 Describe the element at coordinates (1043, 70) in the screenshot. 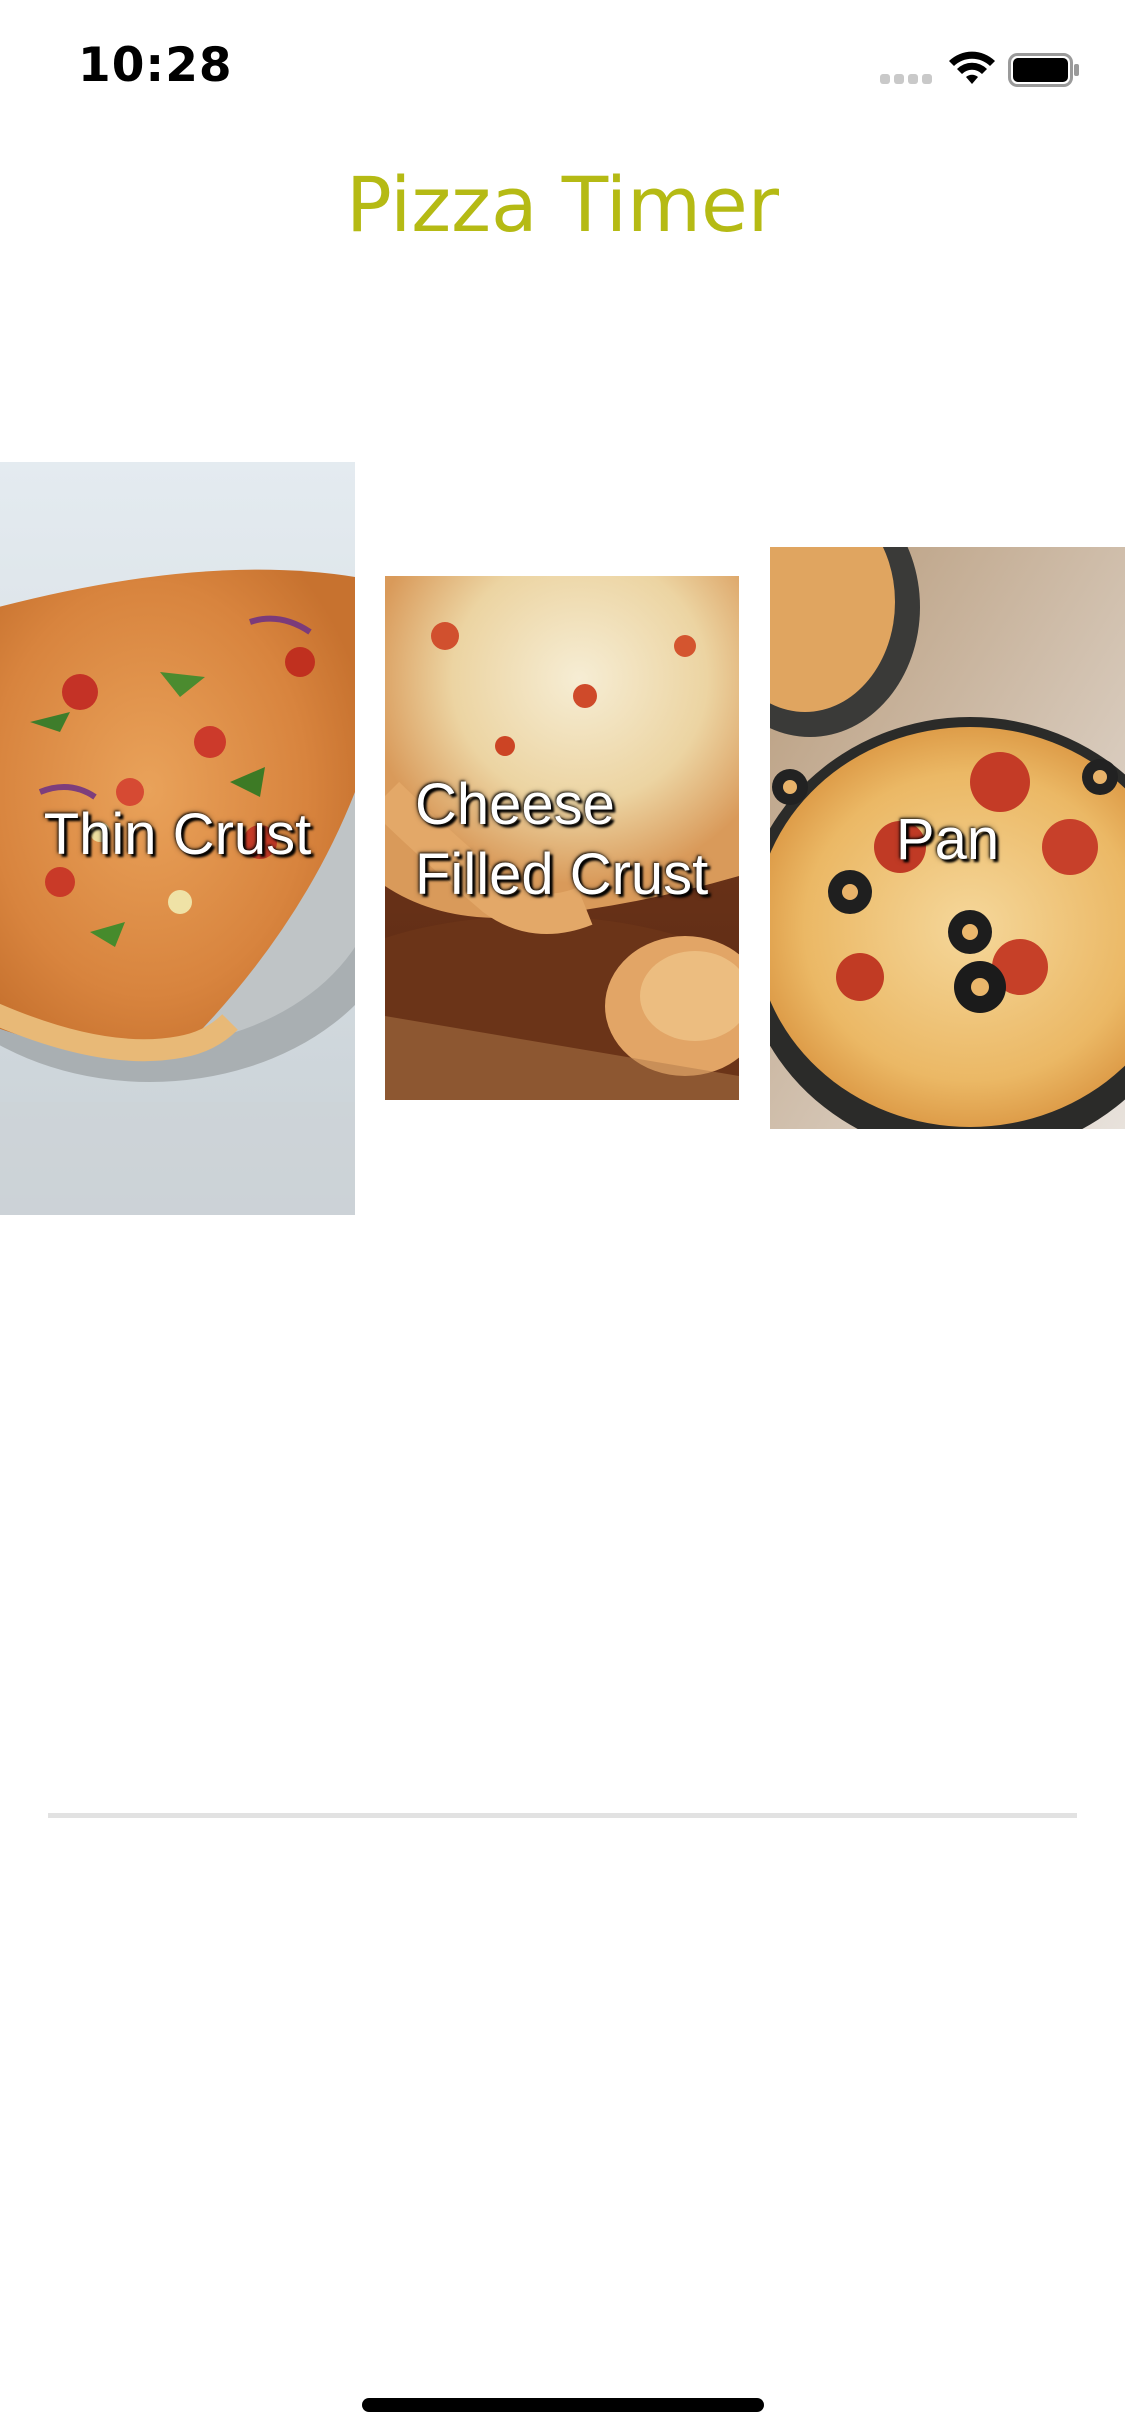

I see `battery-icon` at that location.